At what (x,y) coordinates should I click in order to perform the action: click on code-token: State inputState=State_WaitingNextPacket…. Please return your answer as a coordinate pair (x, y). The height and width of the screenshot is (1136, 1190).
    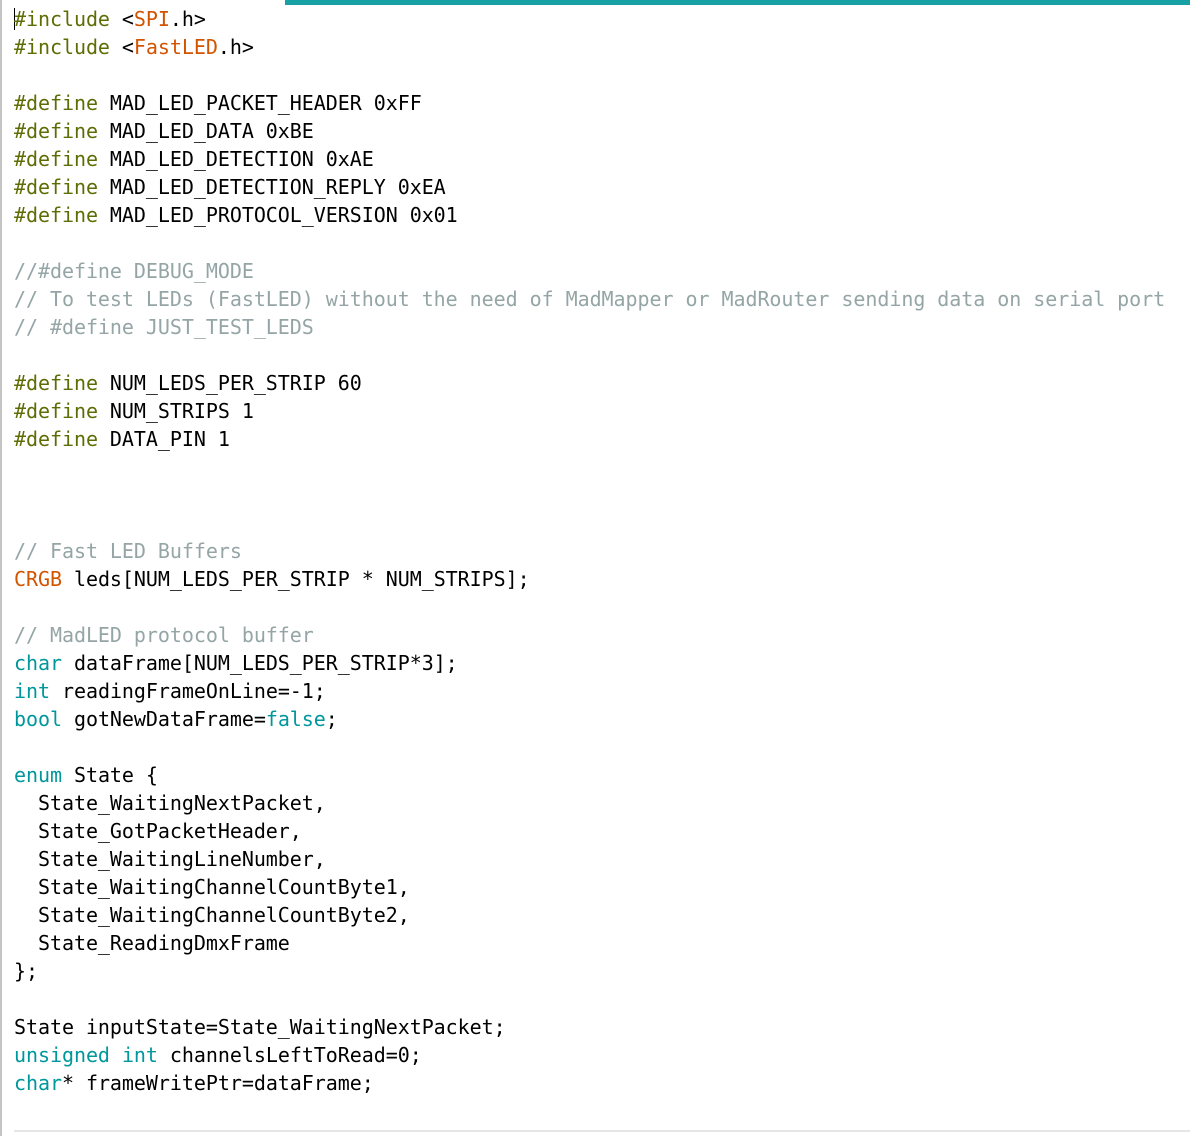
    Looking at the image, I should click on (260, 1027).